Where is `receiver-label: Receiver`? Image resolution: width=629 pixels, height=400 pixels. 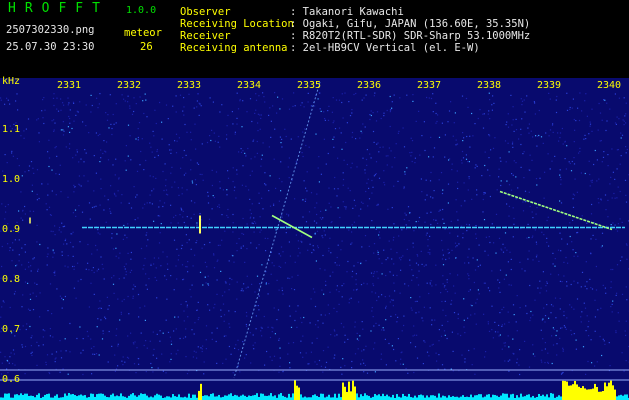 receiver-label: Receiver is located at coordinates (205, 36).